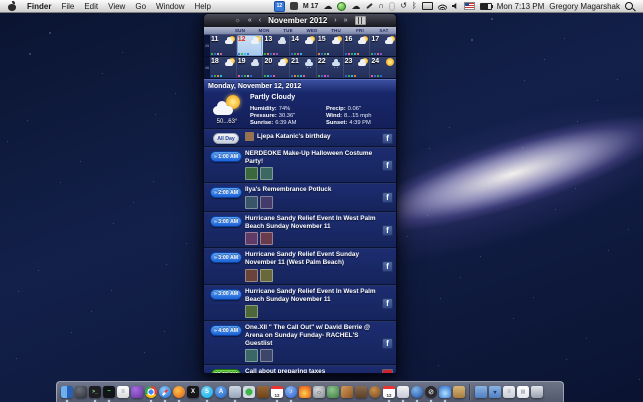 The height and width of the screenshot is (402, 643). Describe the element at coordinates (389, 394) in the screenshot. I see `calendar2-dock-icon: 12` at that location.